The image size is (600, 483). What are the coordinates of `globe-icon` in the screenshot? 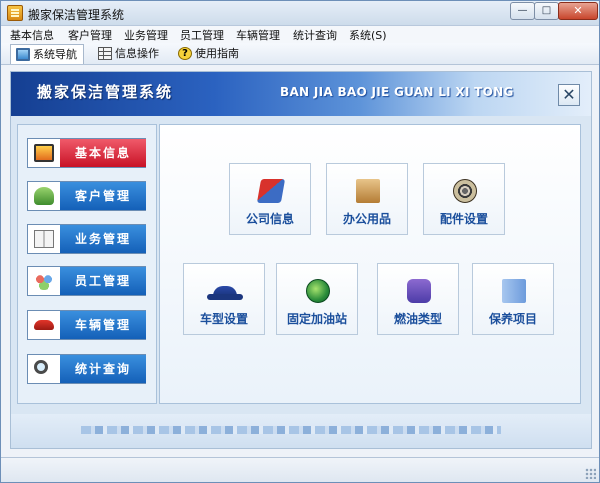 It's located at (318, 291).